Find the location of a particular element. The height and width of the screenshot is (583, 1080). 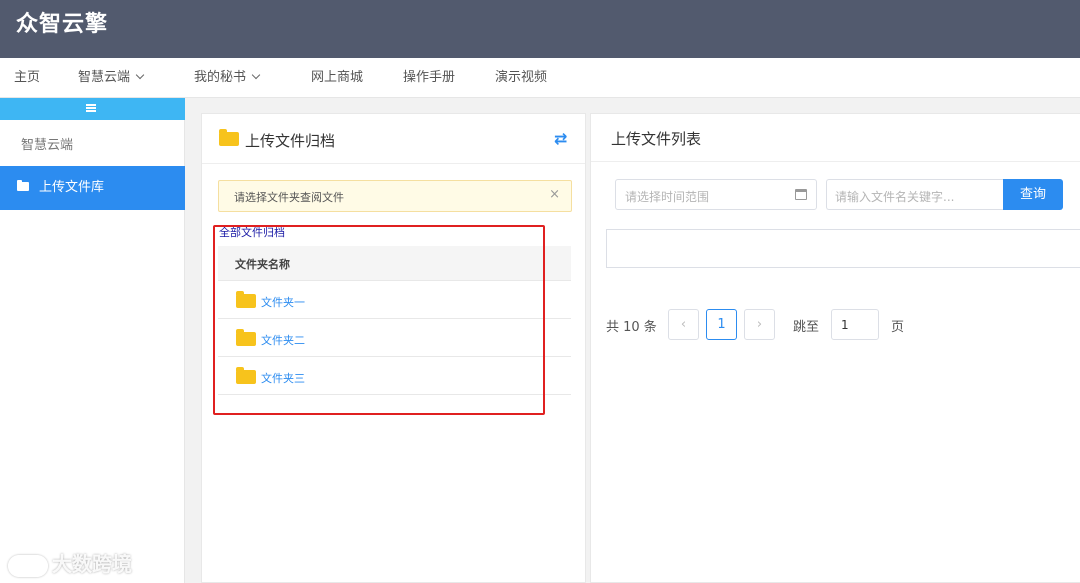

jump-to-label: 跳至 is located at coordinates (806, 327).